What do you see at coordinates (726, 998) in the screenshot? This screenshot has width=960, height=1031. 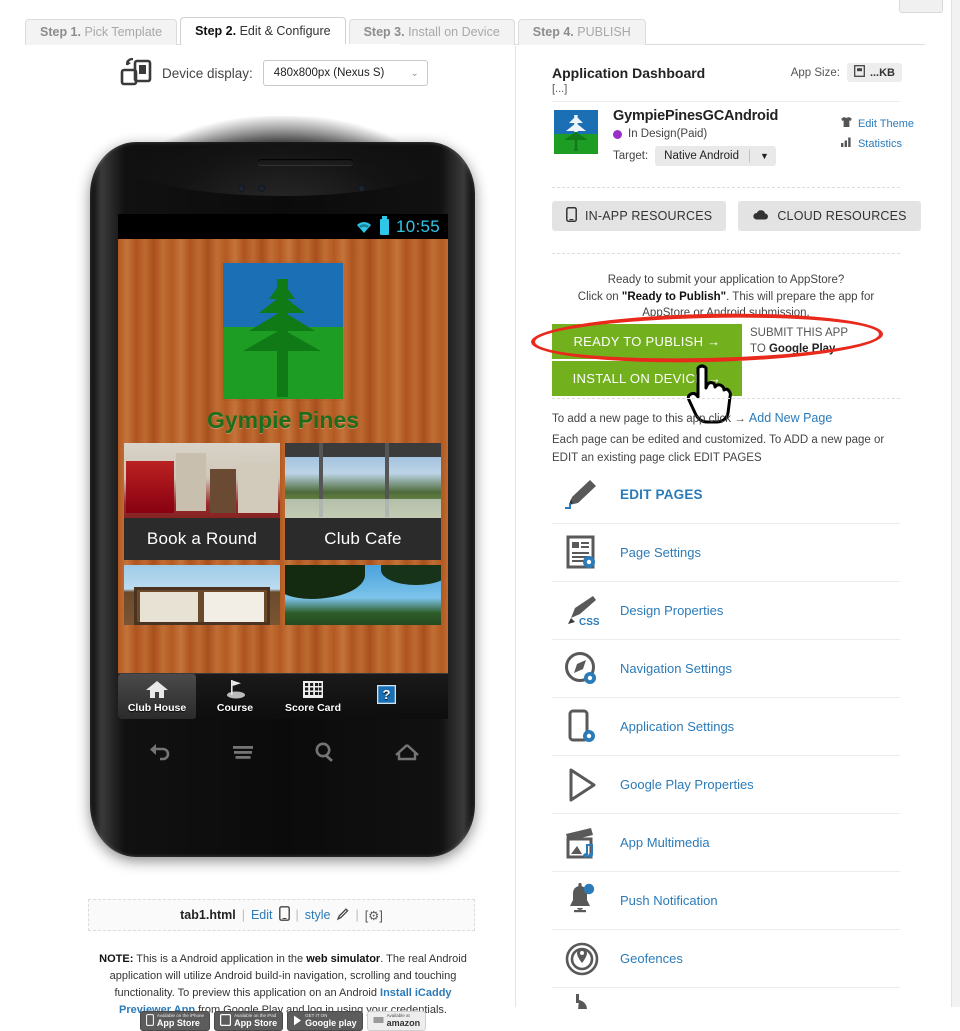 I see `menu-item-partial-next` at bounding box center [726, 998].